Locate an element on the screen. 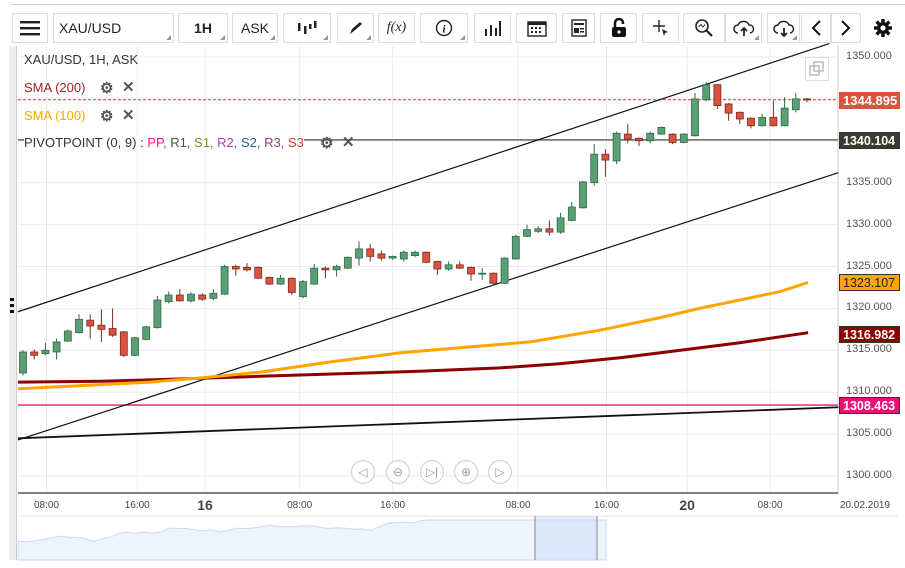 This screenshot has width=905, height=568. popout-icon is located at coordinates (816, 68).